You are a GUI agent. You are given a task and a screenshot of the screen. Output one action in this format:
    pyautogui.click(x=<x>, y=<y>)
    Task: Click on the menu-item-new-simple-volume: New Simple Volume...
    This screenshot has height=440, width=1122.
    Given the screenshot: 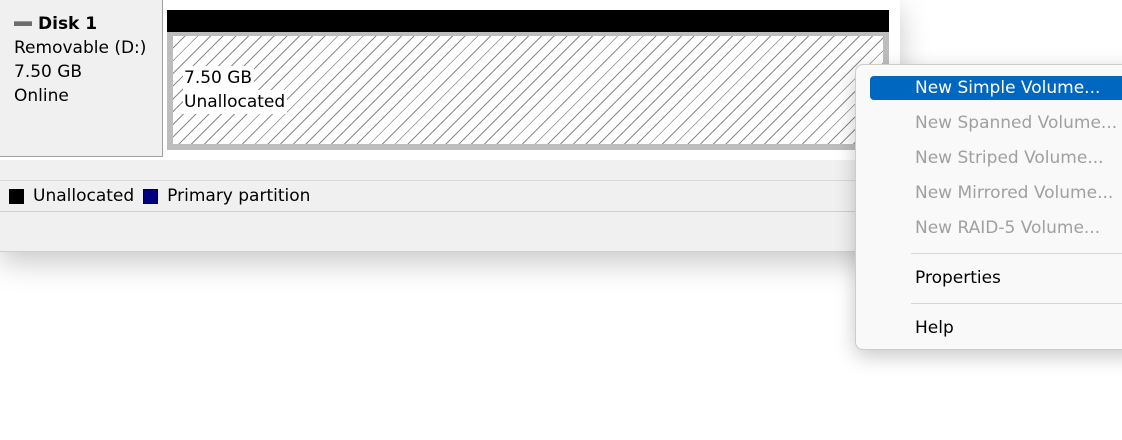 What is the action you would take?
    pyautogui.click(x=996, y=88)
    